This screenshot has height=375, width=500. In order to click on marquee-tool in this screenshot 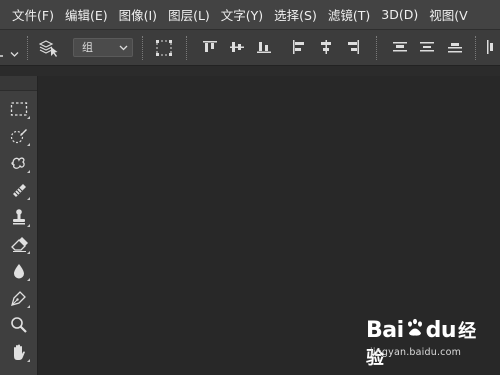, I will do `click(19, 109)`.